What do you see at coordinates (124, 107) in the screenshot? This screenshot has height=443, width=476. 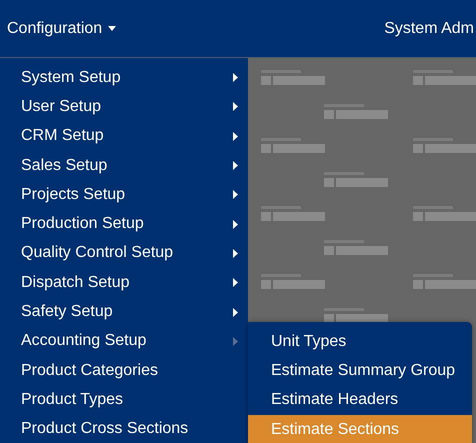 I see `menu-item: User Setup` at bounding box center [124, 107].